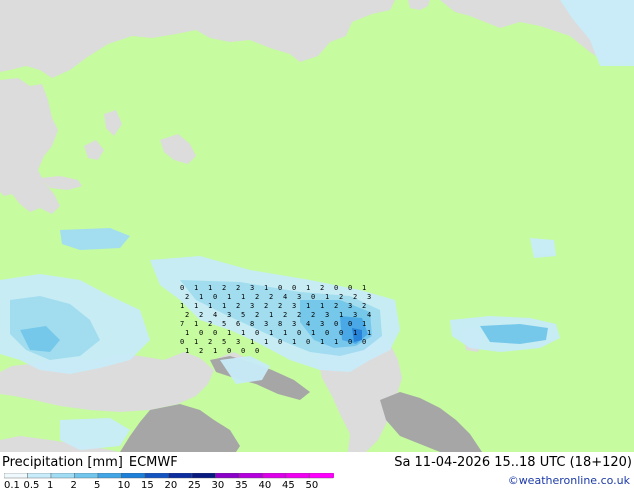 This screenshot has width=634, height=490. Describe the element at coordinates (62, 462) in the screenshot. I see `product-name: Precipitation [mm]` at that location.